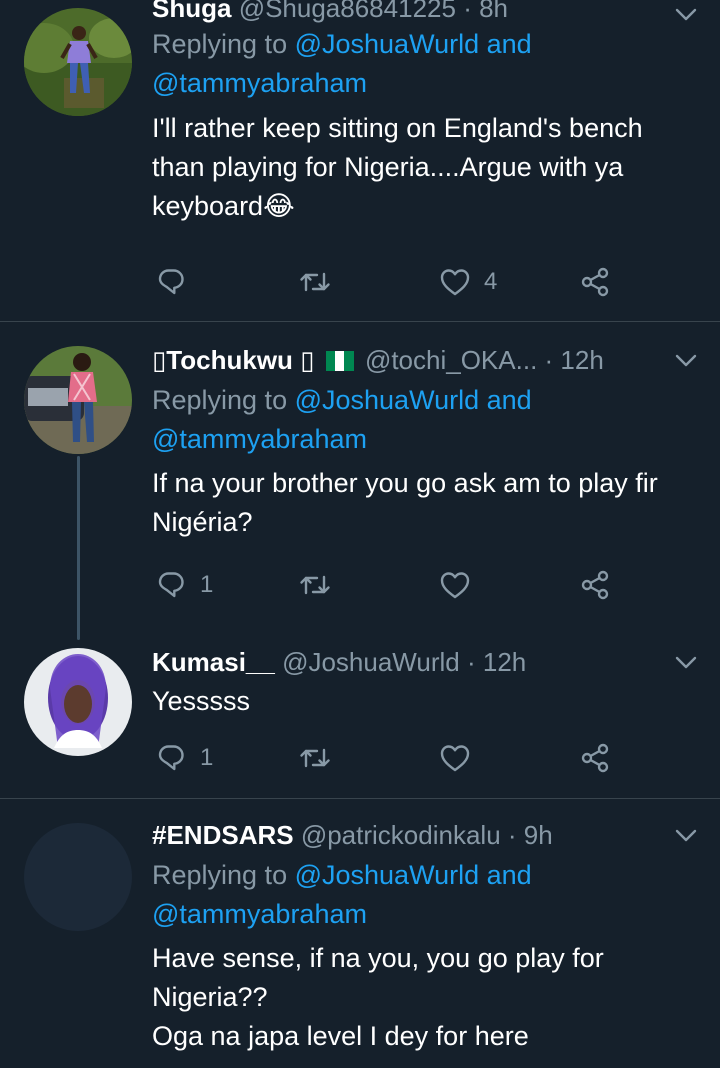  I want to click on display-name: ▯Tochukwu ▯, so click(233, 360).